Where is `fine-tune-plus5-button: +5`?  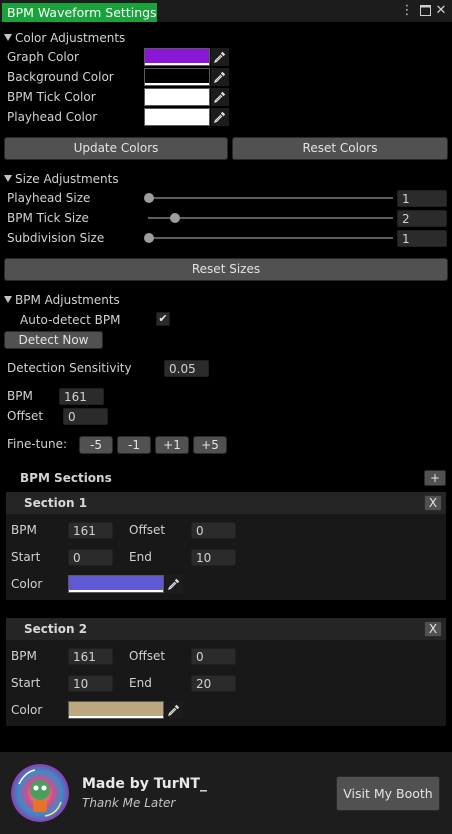 fine-tune-plus5-button: +5 is located at coordinates (210, 445).